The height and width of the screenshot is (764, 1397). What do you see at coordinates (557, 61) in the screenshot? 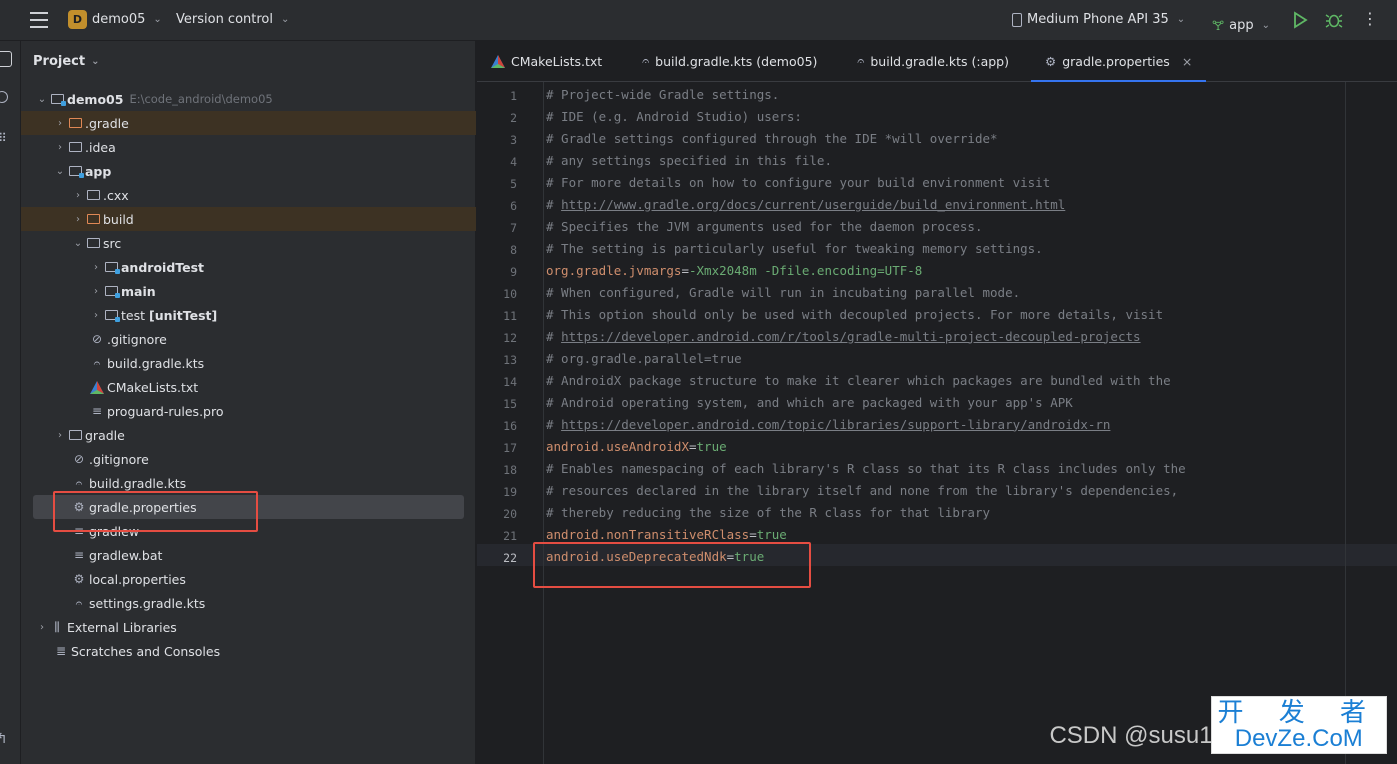
I see `tab-label: CMakeLists.txt` at bounding box center [557, 61].